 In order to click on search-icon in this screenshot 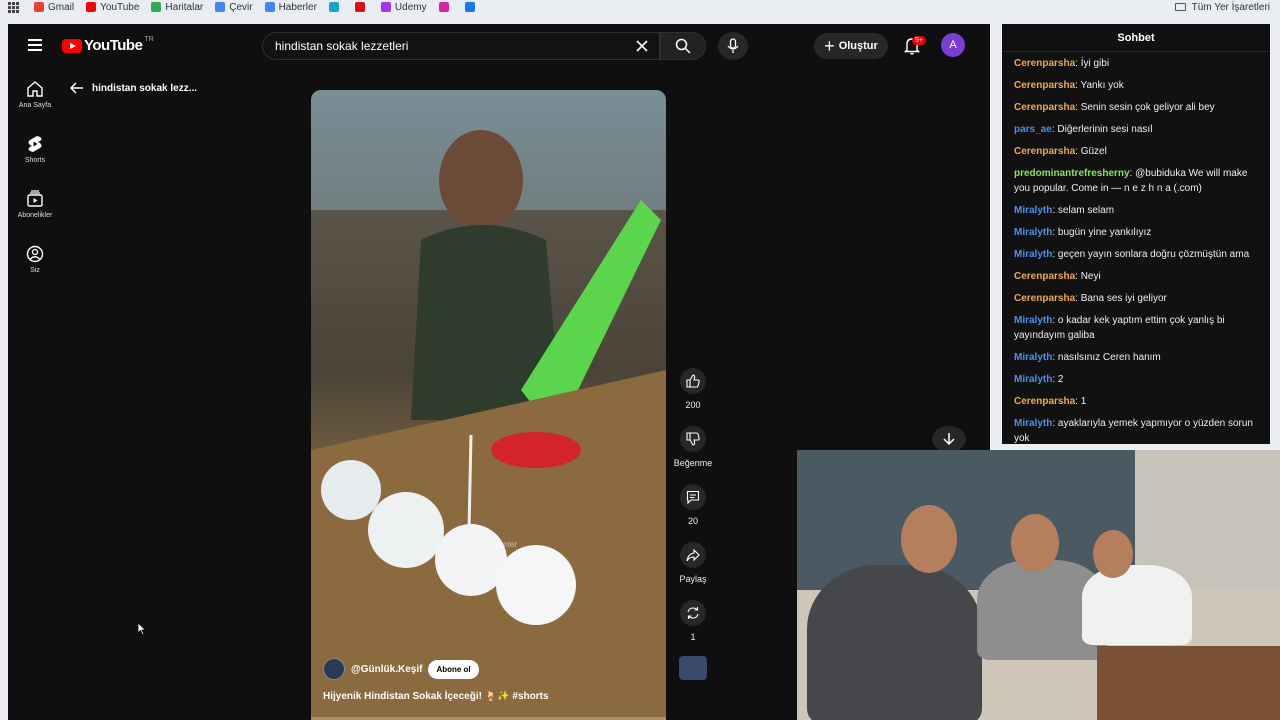, I will do `click(683, 46)`.